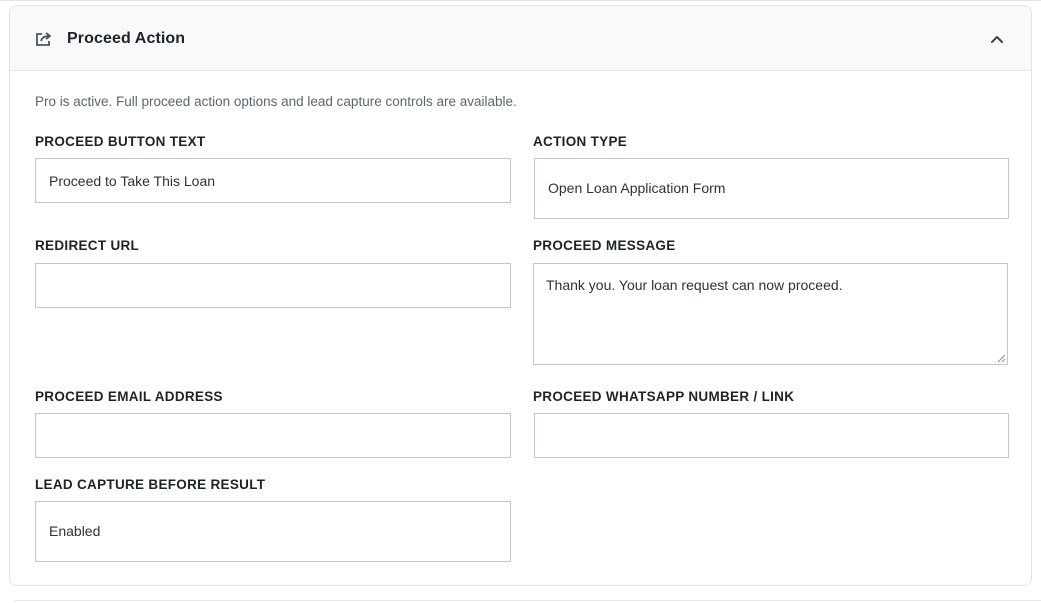 This screenshot has height=603, width=1041. What do you see at coordinates (664, 396) in the screenshot?
I see `proceed-whatsapp-label: PROCEED WHATSAPP NUMBER / LINK` at bounding box center [664, 396].